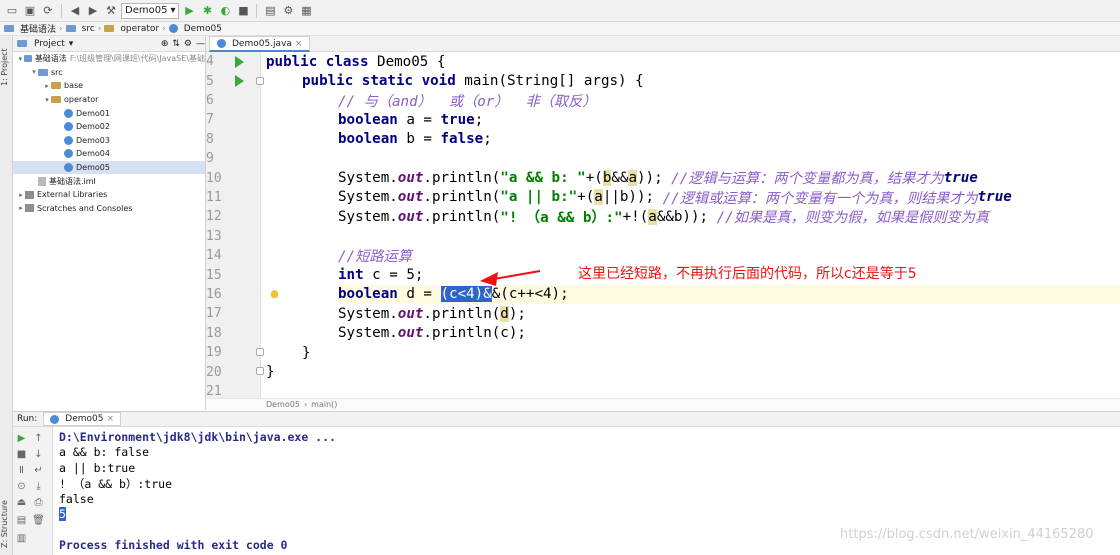  What do you see at coordinates (48, 11) in the screenshot?
I see `sync-icon: ⟳` at bounding box center [48, 11].